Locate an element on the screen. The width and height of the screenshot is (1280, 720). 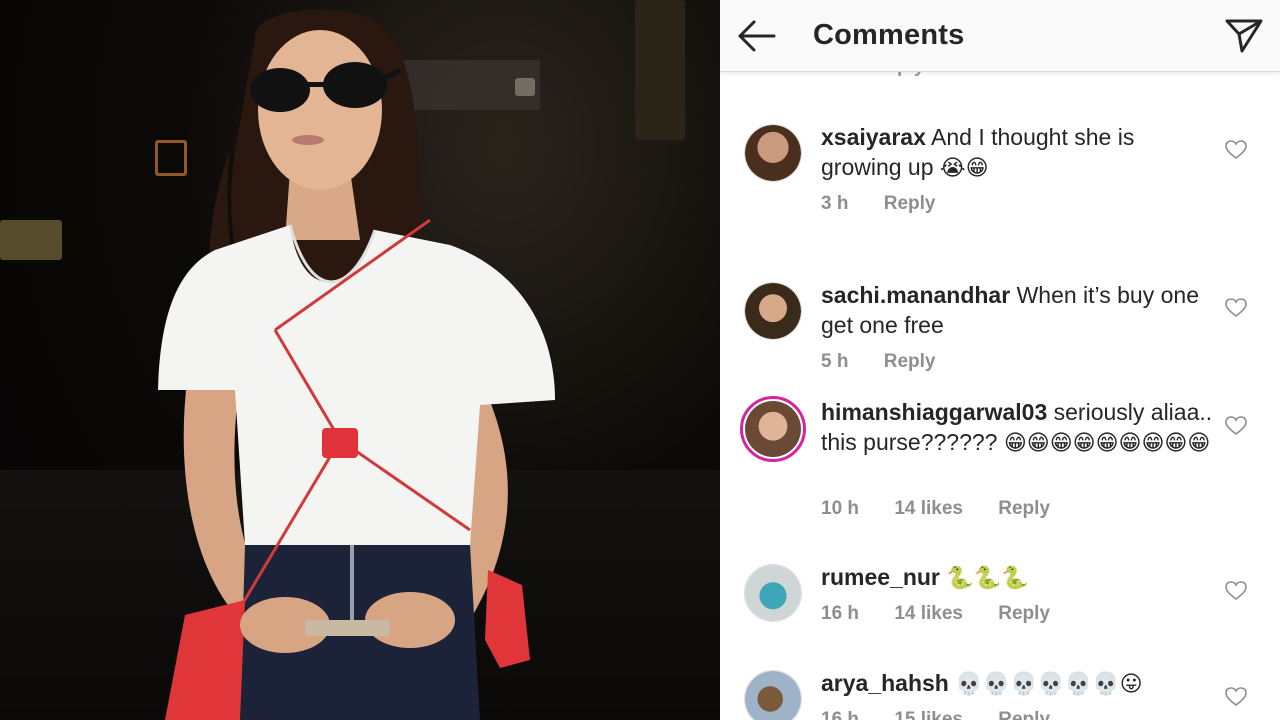
comment-username: arya_hahsh is located at coordinates (885, 683).